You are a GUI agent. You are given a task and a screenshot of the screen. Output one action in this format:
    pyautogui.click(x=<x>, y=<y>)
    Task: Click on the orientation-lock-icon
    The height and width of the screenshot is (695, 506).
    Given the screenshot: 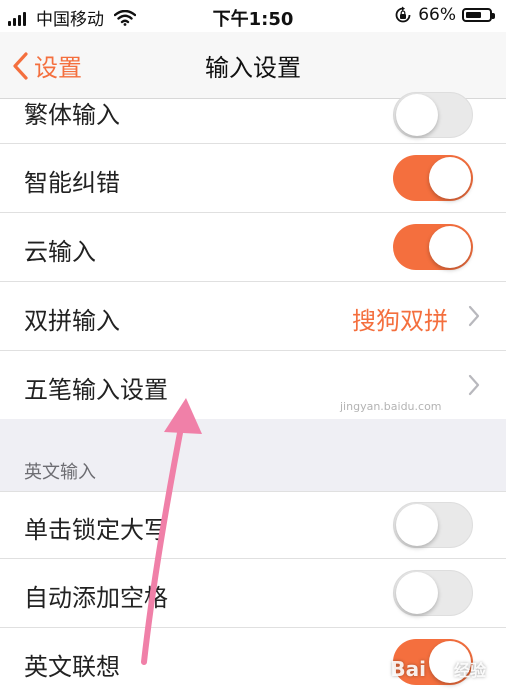 What is the action you would take?
    pyautogui.click(x=403, y=14)
    